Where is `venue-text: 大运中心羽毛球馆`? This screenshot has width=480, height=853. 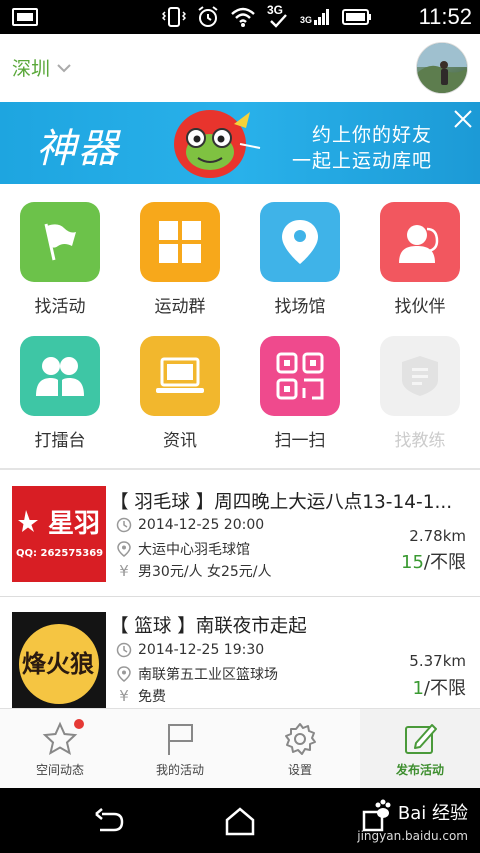 venue-text: 大运中心羽毛球馆 is located at coordinates (194, 550).